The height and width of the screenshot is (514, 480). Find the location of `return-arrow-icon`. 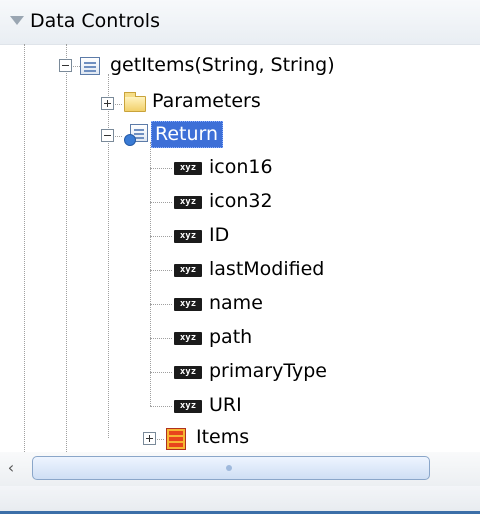

return-arrow-icon is located at coordinates (130, 140).